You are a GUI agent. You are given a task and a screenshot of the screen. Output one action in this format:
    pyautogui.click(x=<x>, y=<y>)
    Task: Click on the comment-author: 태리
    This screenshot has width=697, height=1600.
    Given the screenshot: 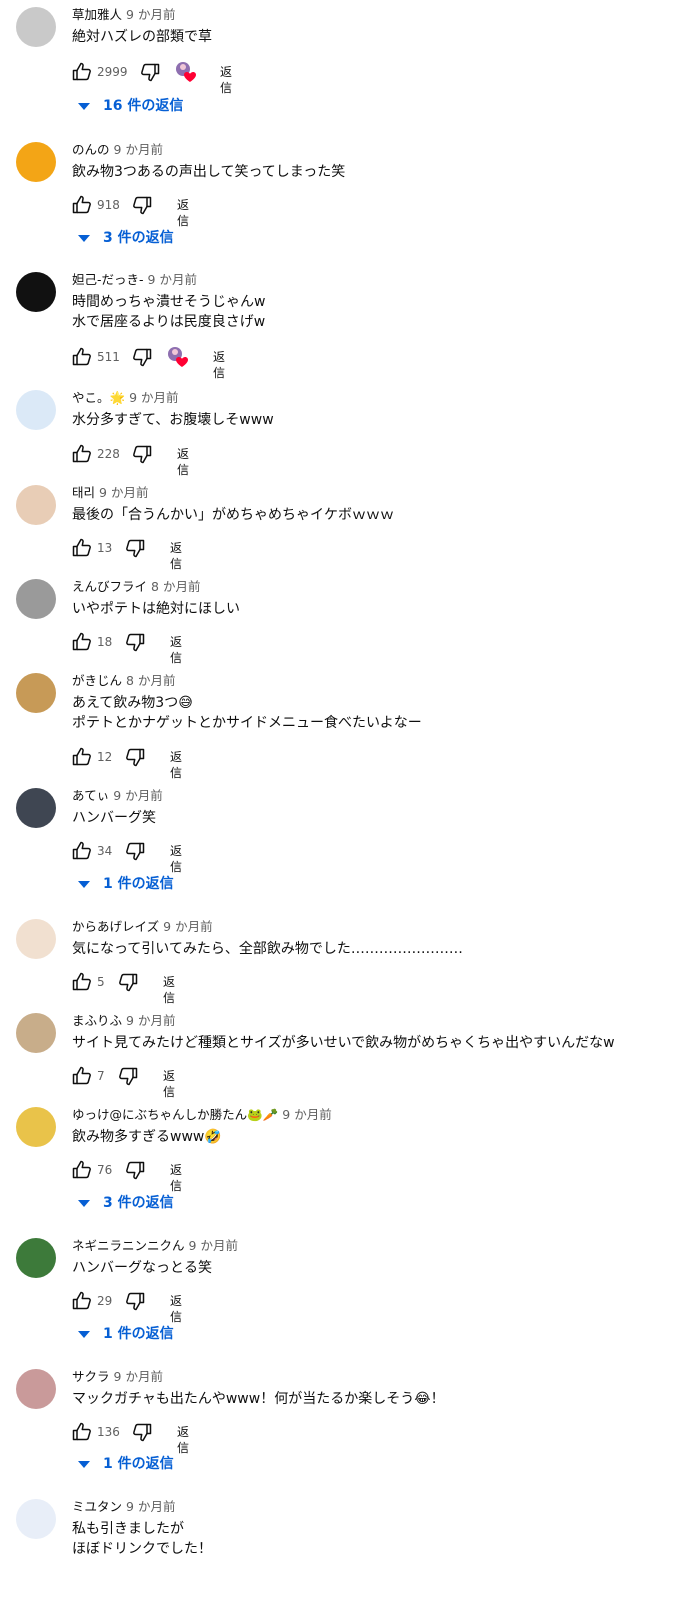 What is the action you would take?
    pyautogui.click(x=83, y=492)
    